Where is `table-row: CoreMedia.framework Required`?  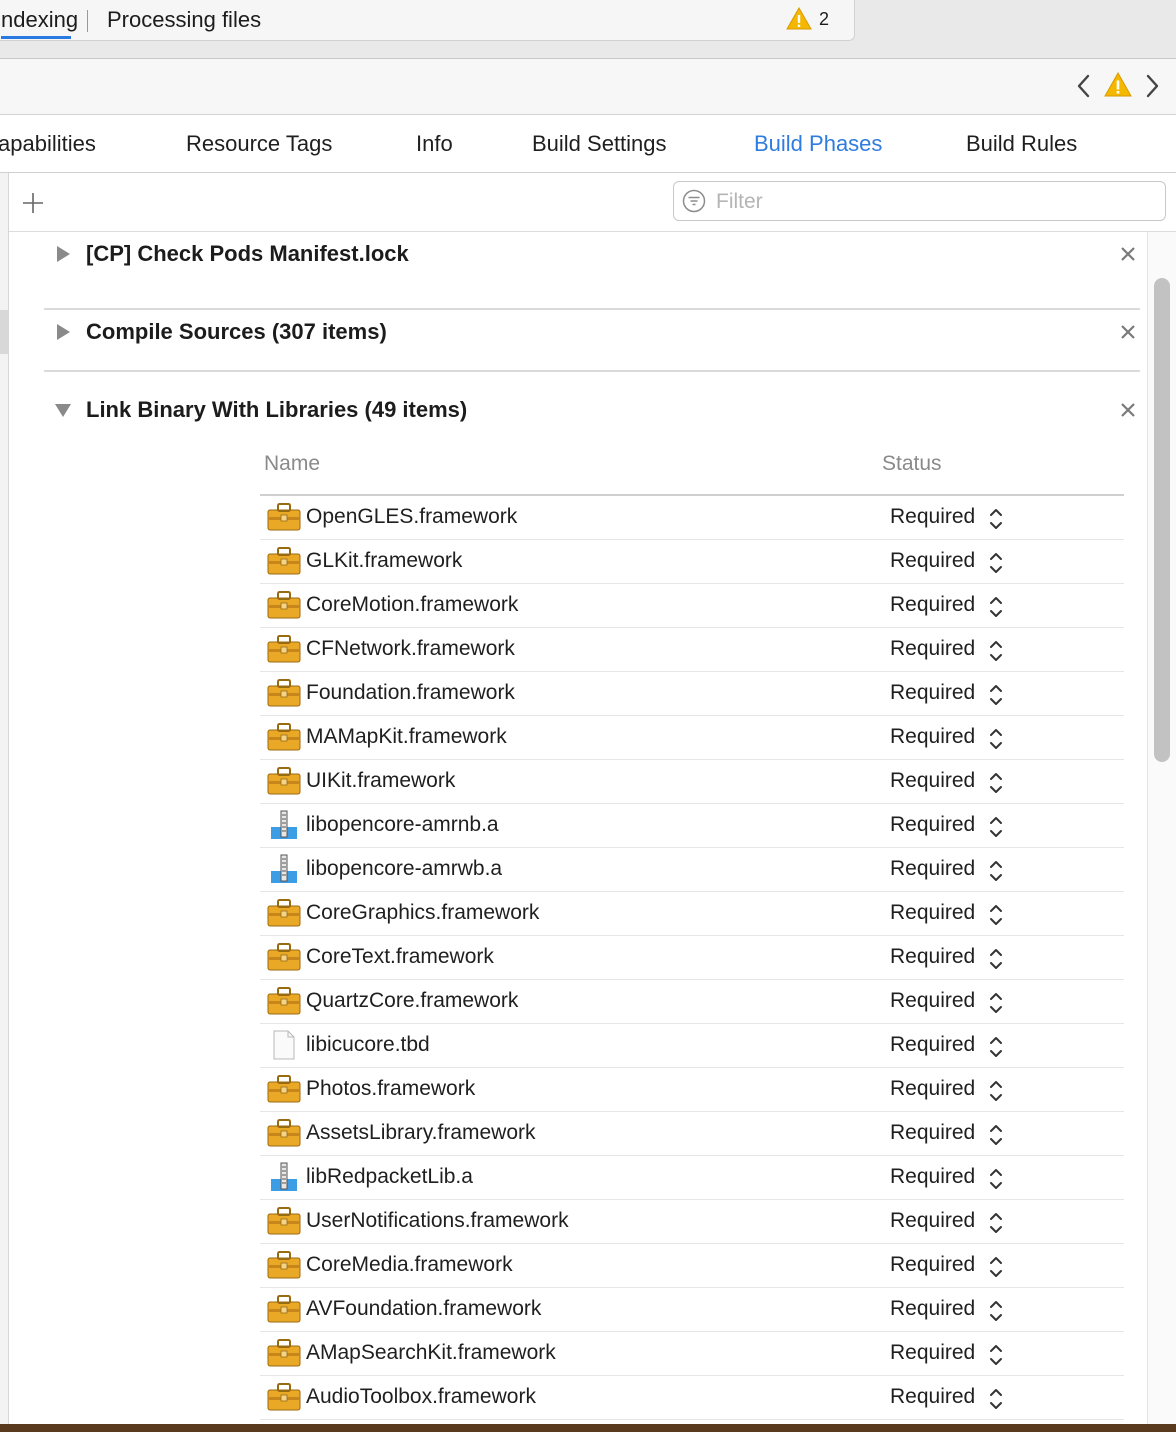 table-row: CoreMedia.framework Required is located at coordinates (692, 1266).